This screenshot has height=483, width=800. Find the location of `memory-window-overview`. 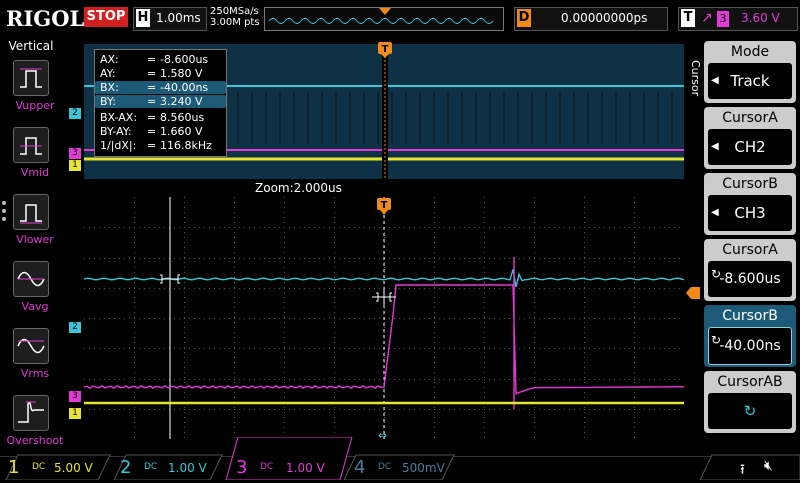

memory-window-overview is located at coordinates (384, 19).